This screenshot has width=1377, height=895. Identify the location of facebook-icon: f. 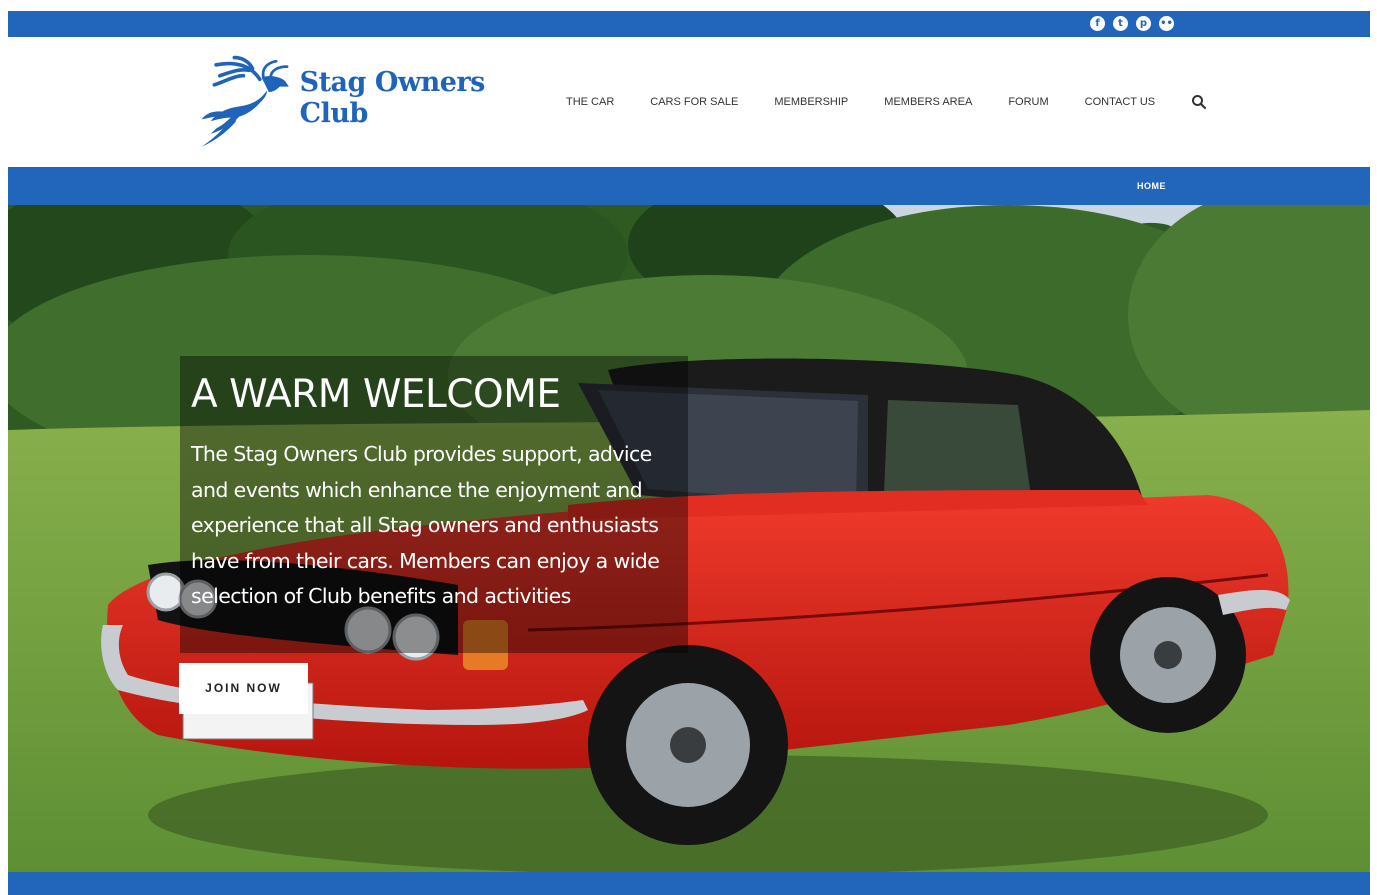
(1097, 23).